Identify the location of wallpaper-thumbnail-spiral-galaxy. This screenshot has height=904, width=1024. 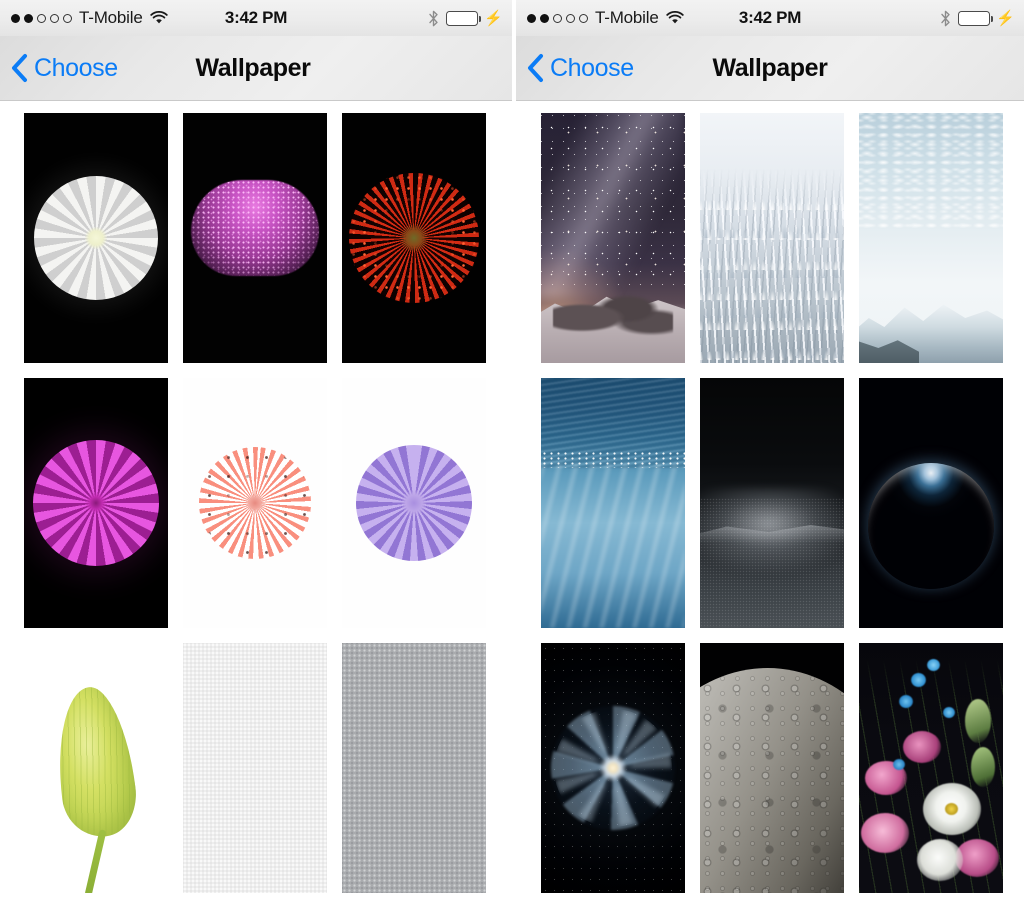
(613, 768).